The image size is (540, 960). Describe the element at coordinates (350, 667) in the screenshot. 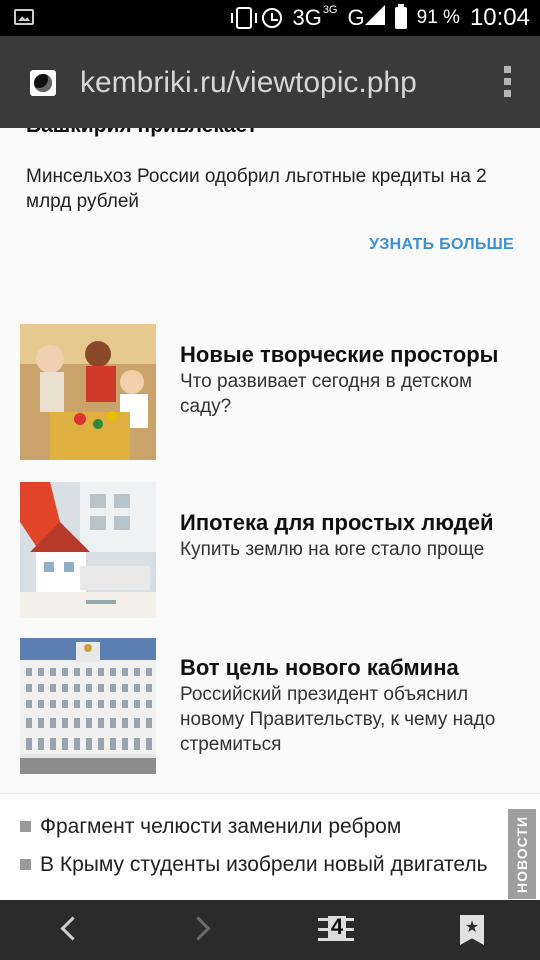

I see `article-title: Вот цель нового кабмина` at that location.